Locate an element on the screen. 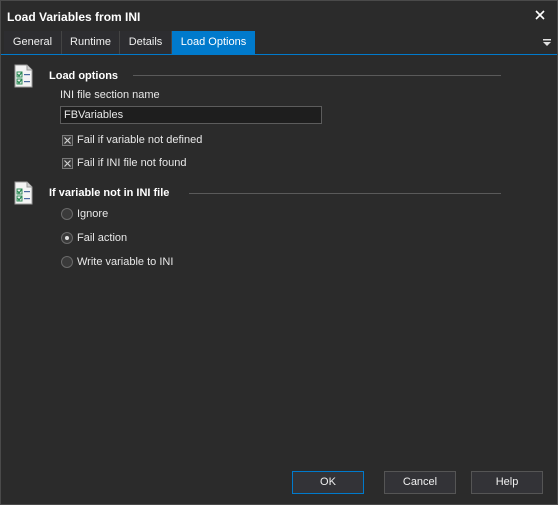  window-title: Load Variables from INI is located at coordinates (74, 17).